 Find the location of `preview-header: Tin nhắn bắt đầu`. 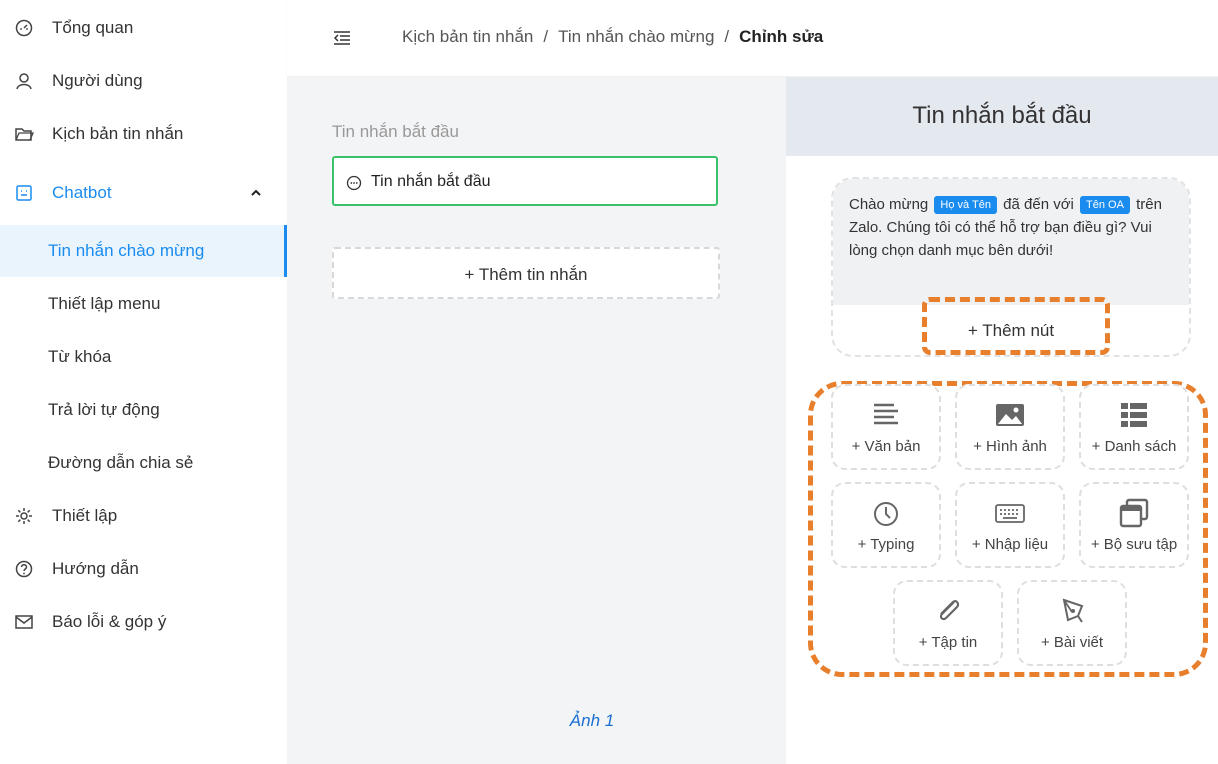

preview-header: Tin nhắn bắt đầu is located at coordinates (1002, 116).